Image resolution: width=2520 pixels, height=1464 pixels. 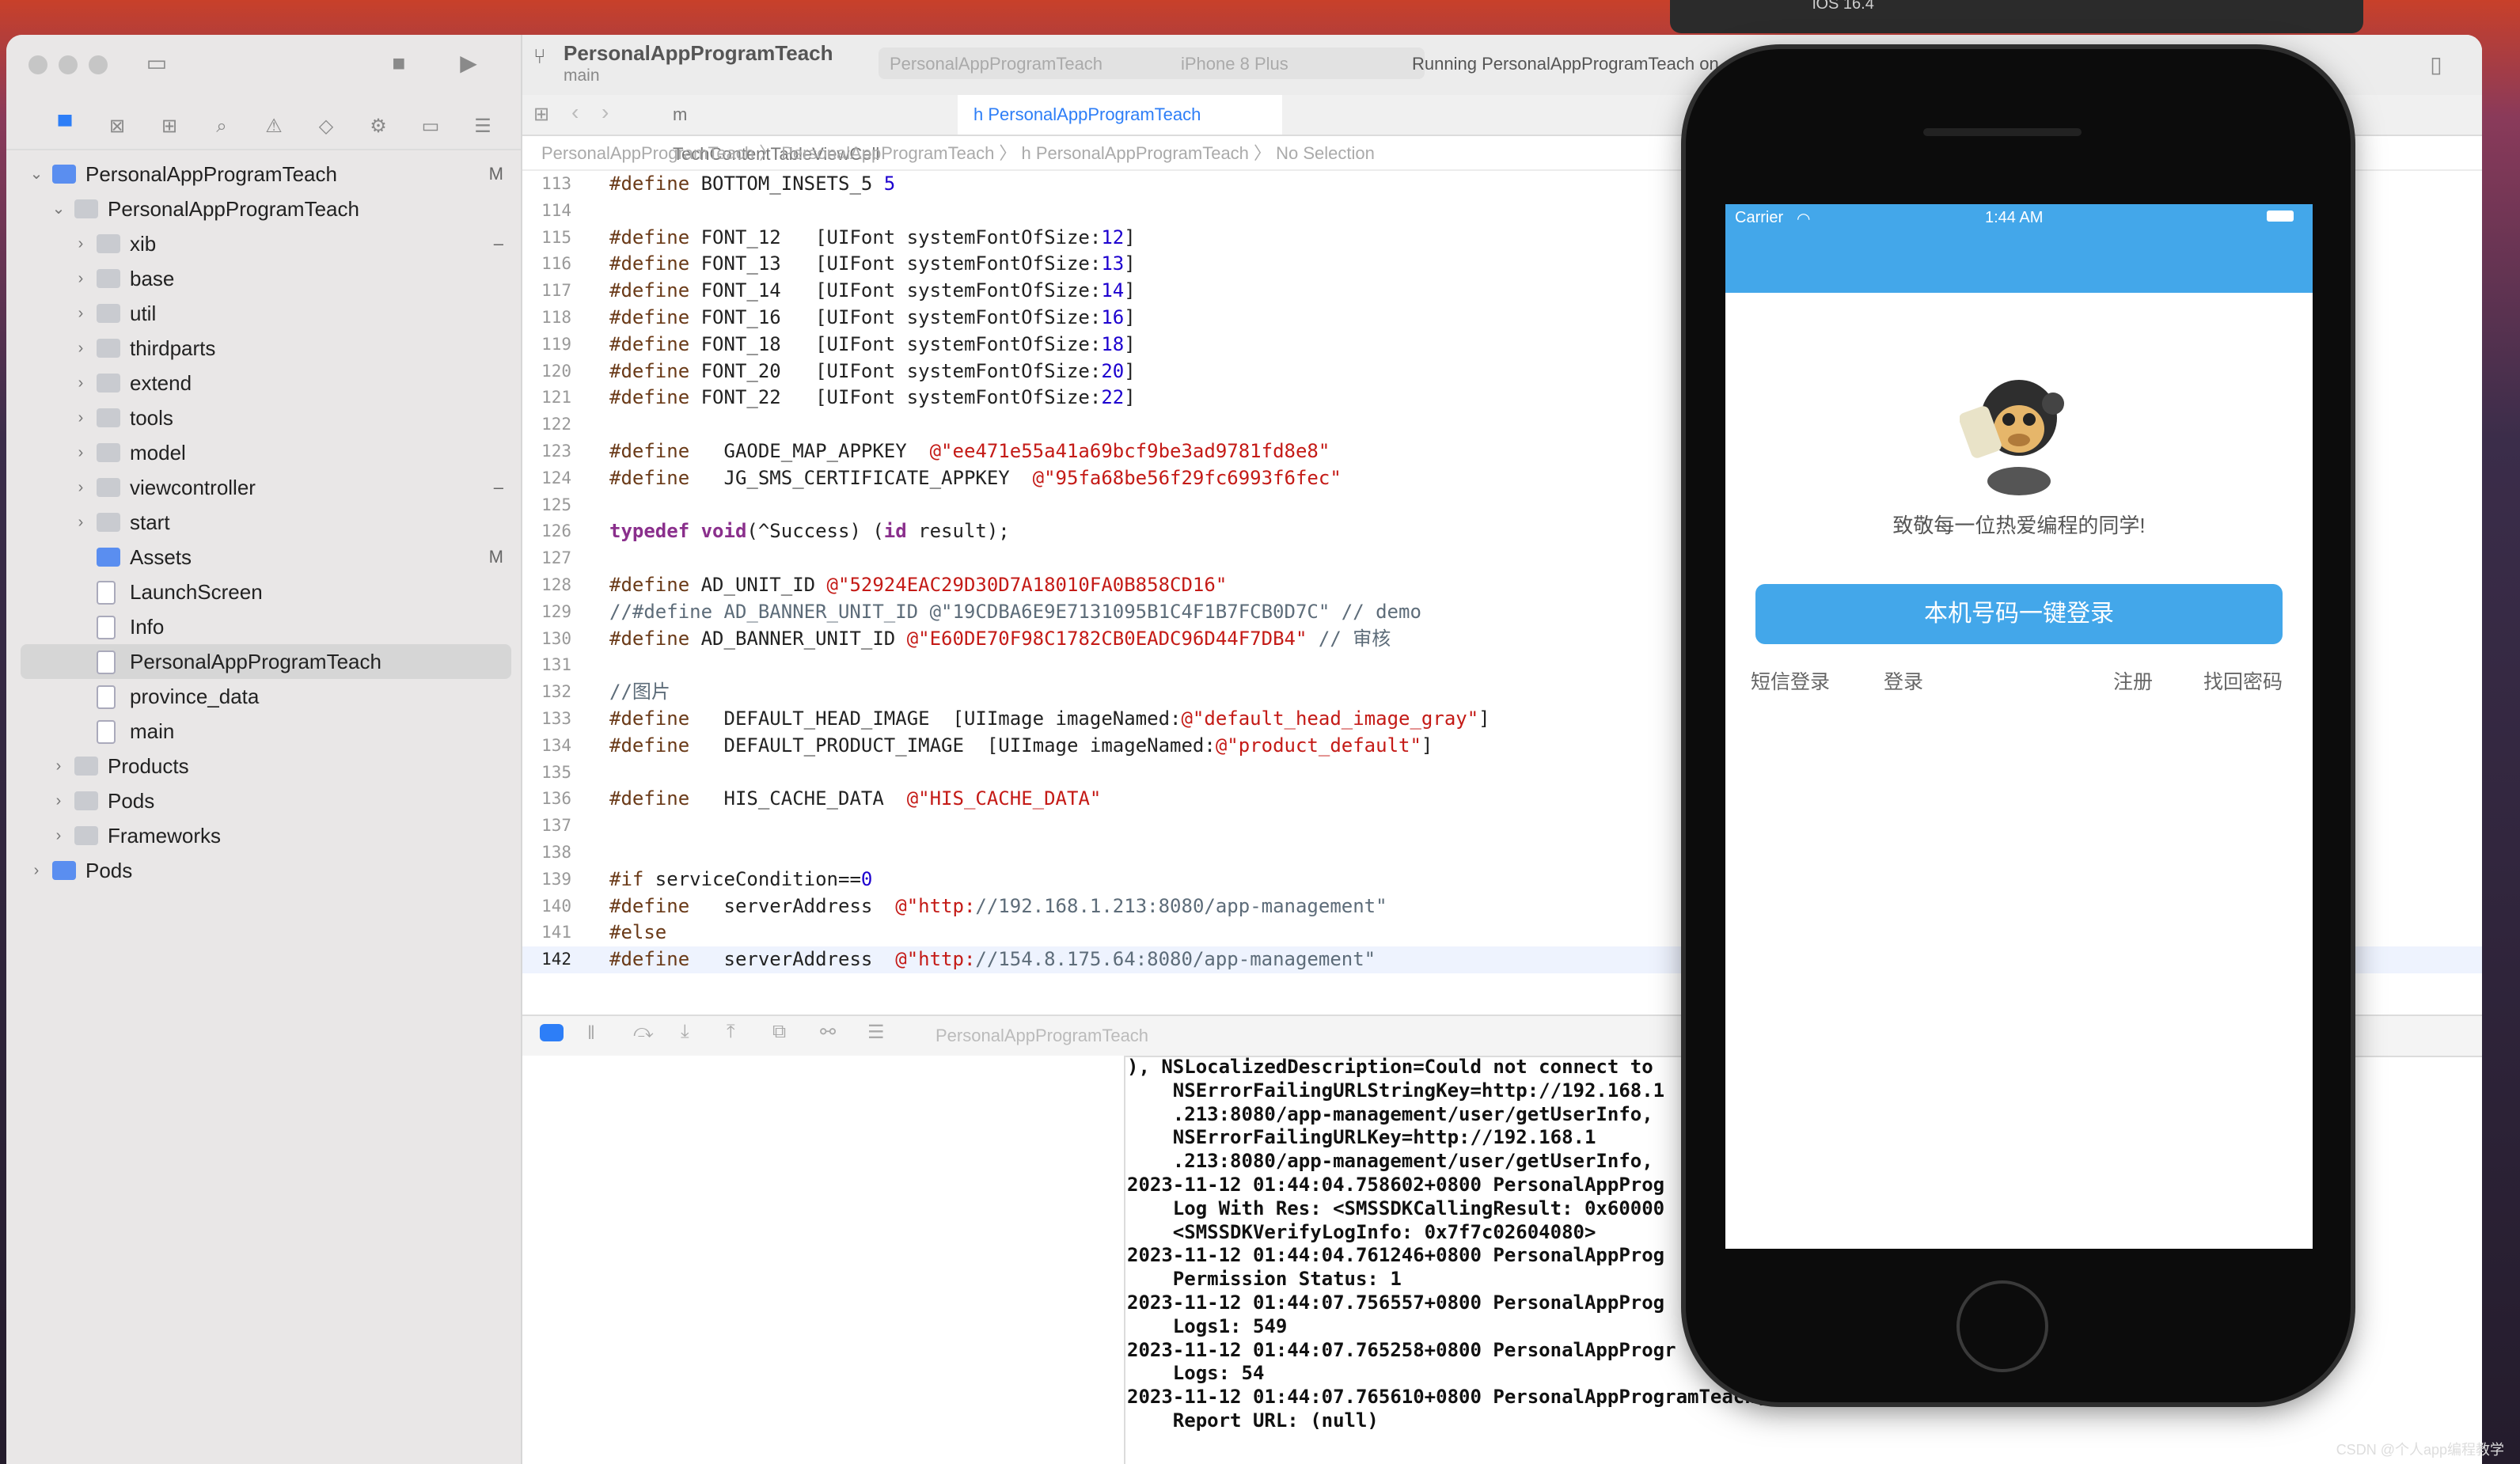 What do you see at coordinates (266, 661) in the screenshot?
I see `navigator-item: PersonalAppProgramTeach` at bounding box center [266, 661].